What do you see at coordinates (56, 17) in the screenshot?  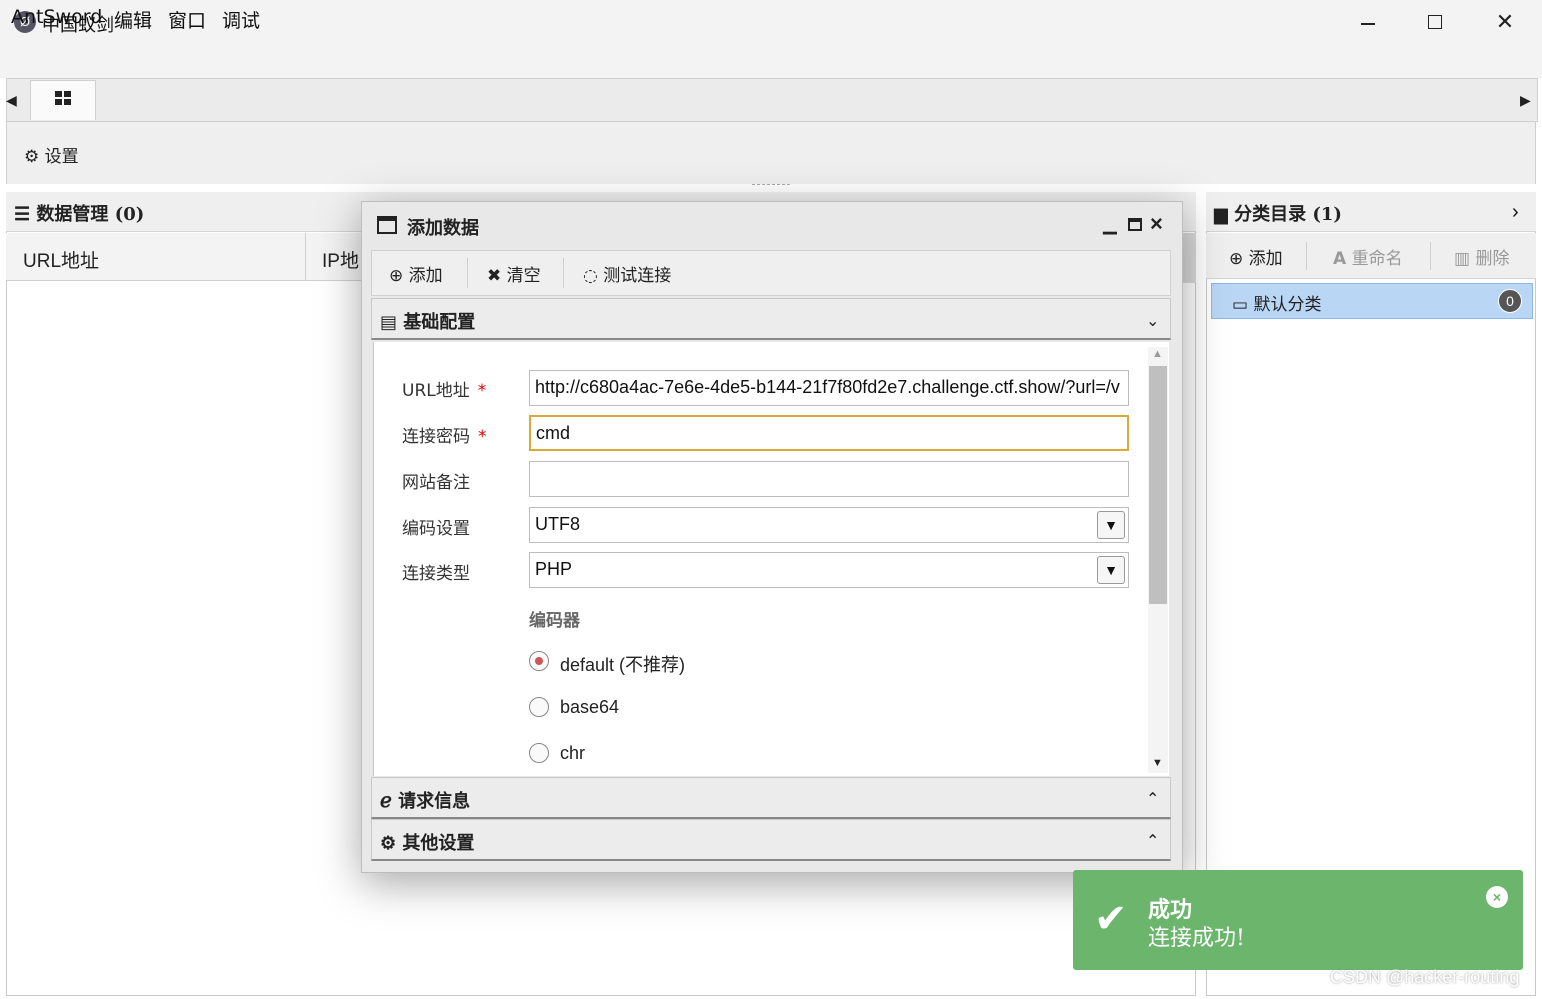 I see `menu-antsword: AntSword` at bounding box center [56, 17].